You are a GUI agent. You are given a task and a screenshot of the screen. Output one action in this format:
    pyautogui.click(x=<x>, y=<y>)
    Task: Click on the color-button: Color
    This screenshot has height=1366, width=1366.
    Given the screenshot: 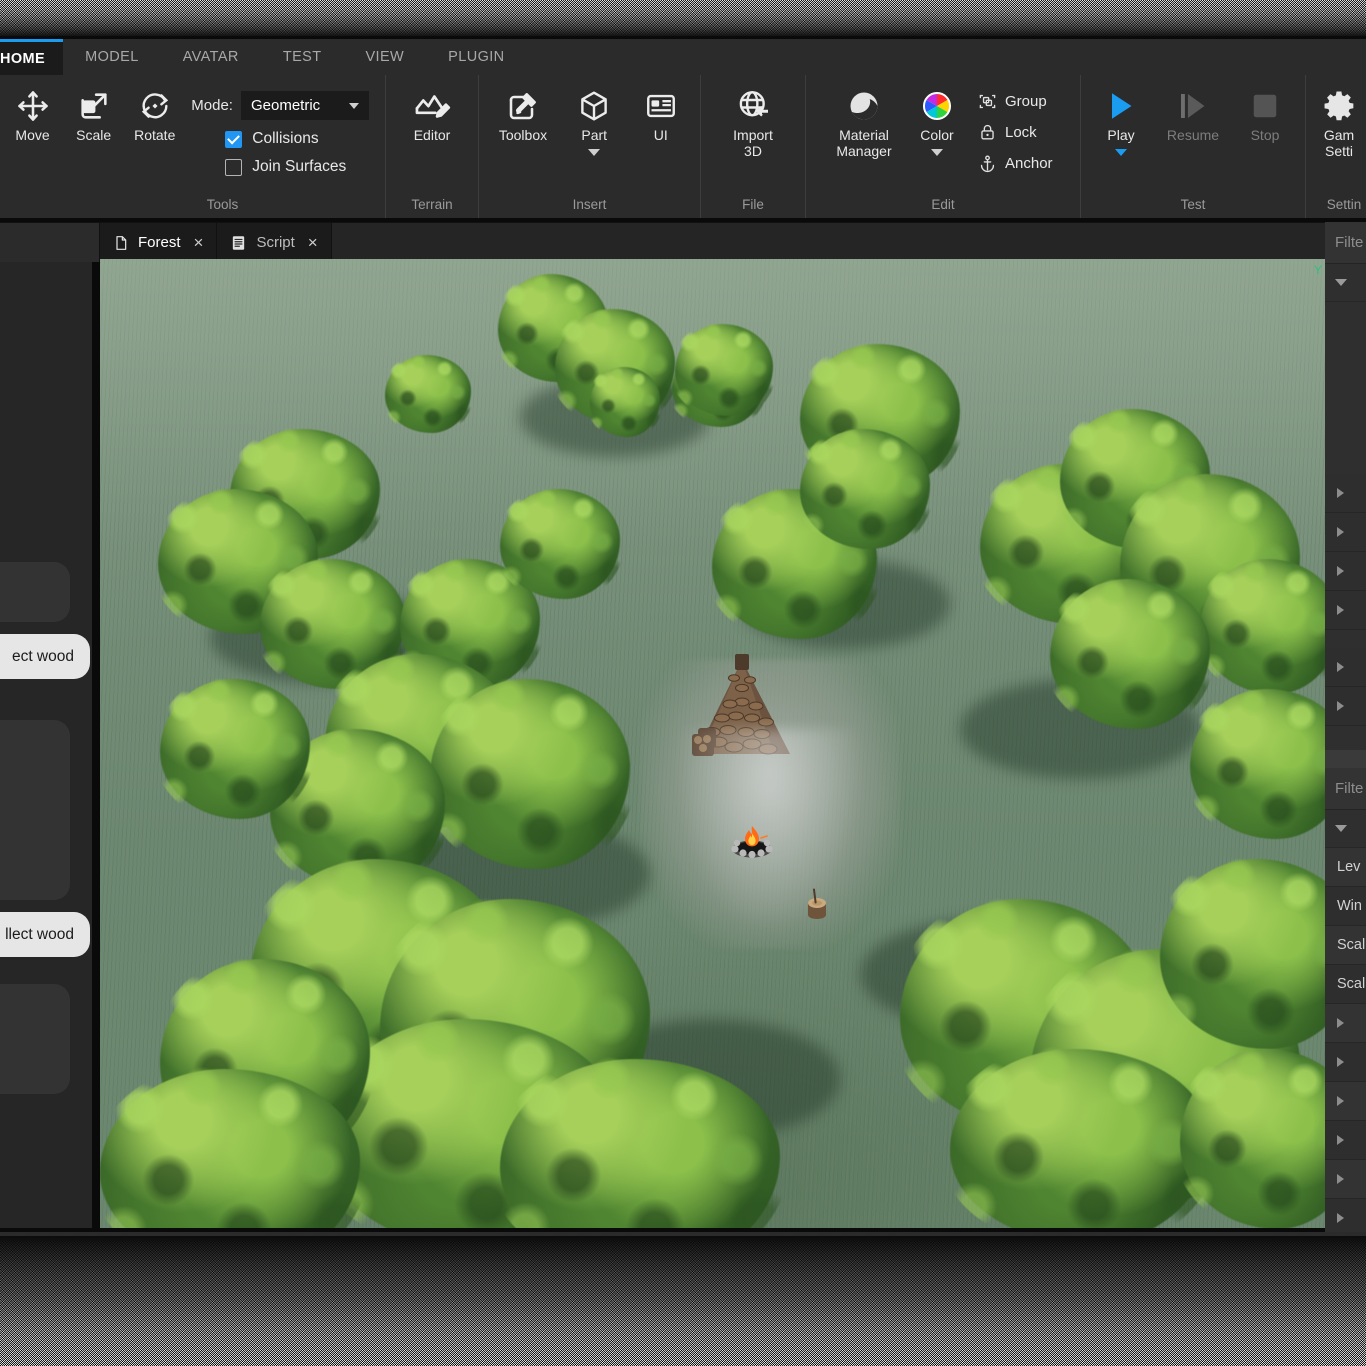 What is the action you would take?
    pyautogui.click(x=937, y=119)
    